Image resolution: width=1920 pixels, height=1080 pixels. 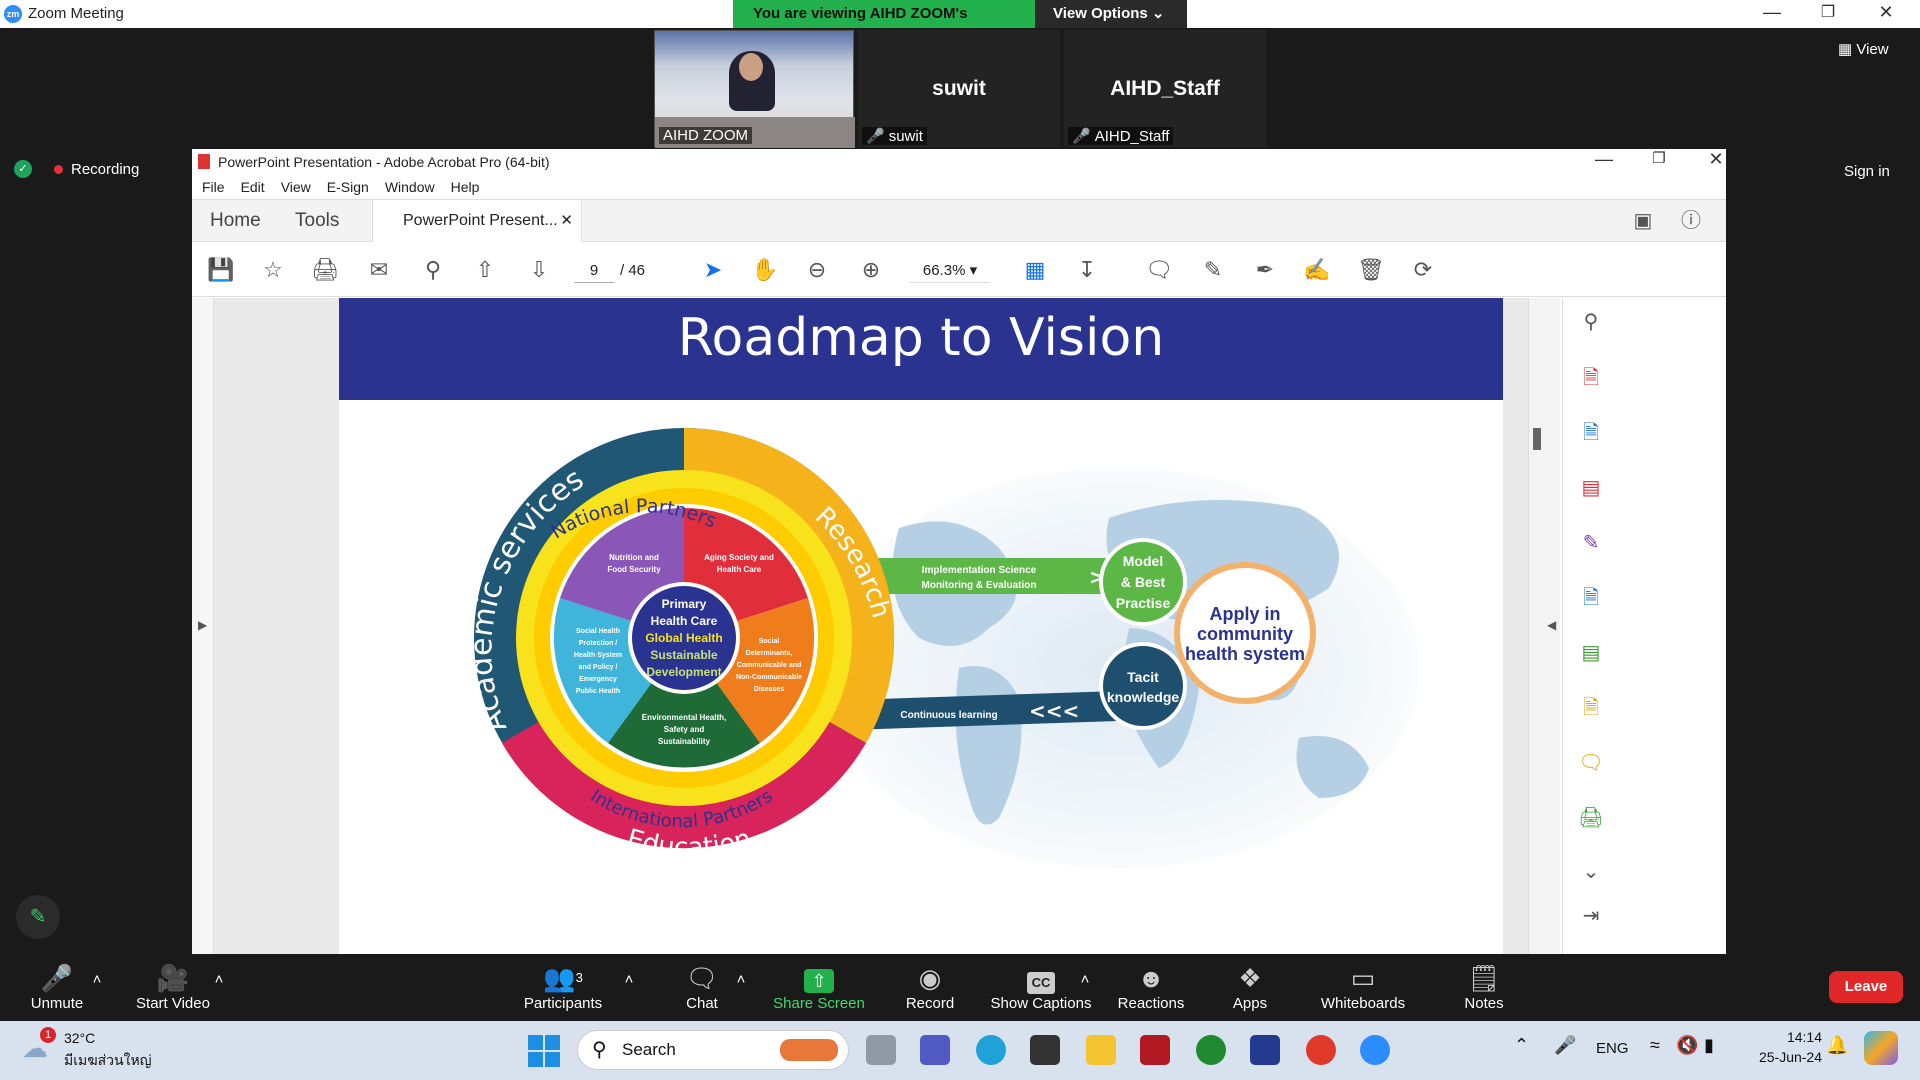 I want to click on chrome-icon, so click(x=1321, y=1050).